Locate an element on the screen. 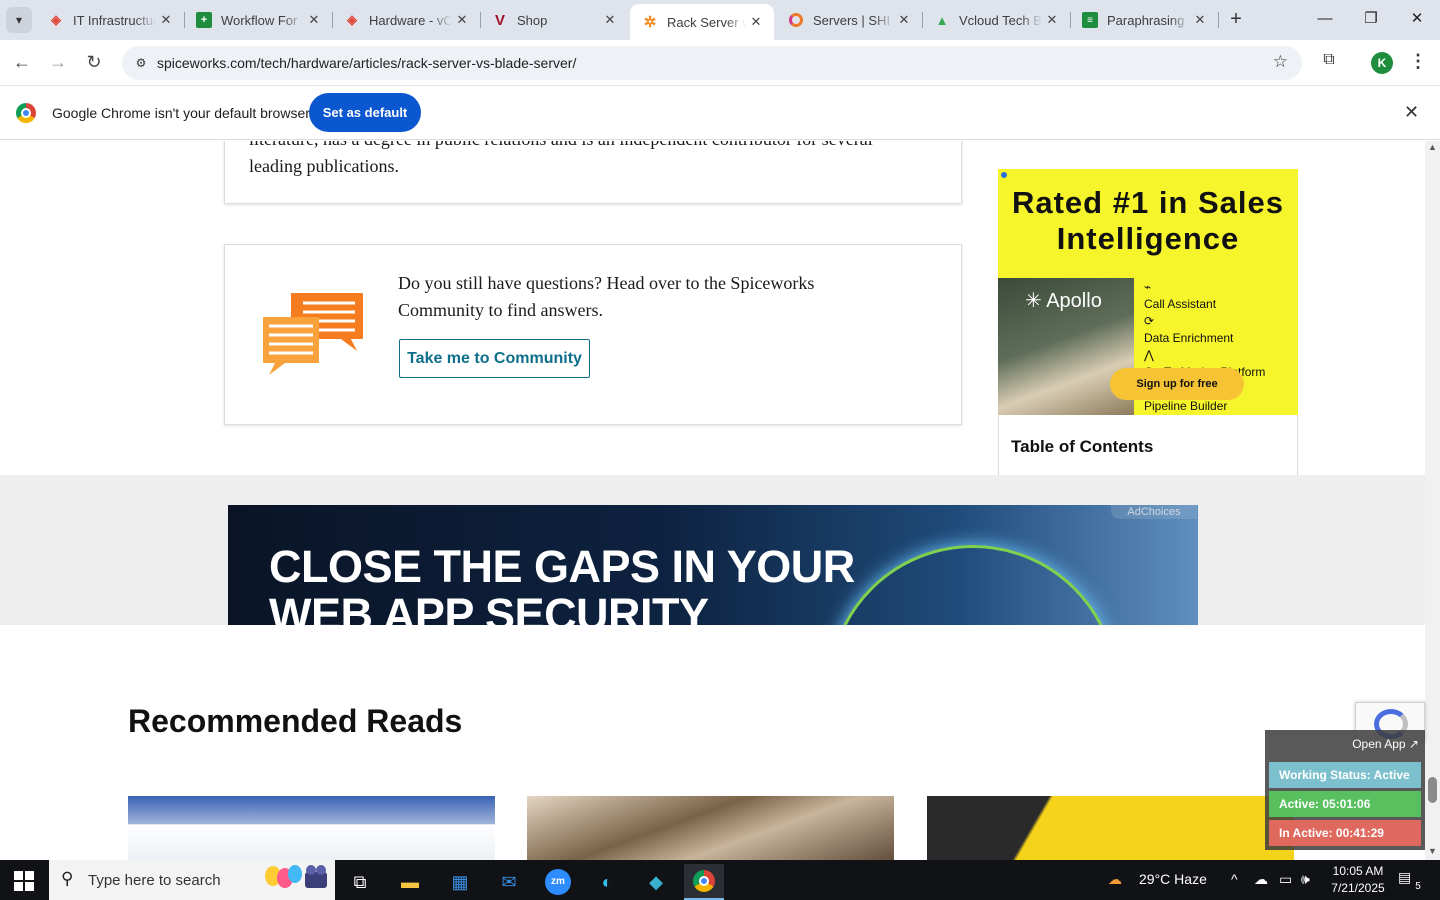 The image size is (1440, 900). tab-title: Servers | SHI is located at coordinates (852, 20).